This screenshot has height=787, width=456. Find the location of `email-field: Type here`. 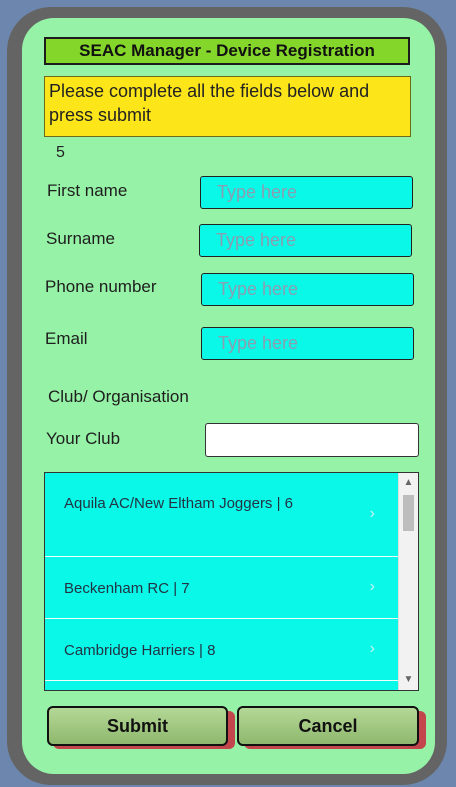

email-field: Type here is located at coordinates (307, 343).